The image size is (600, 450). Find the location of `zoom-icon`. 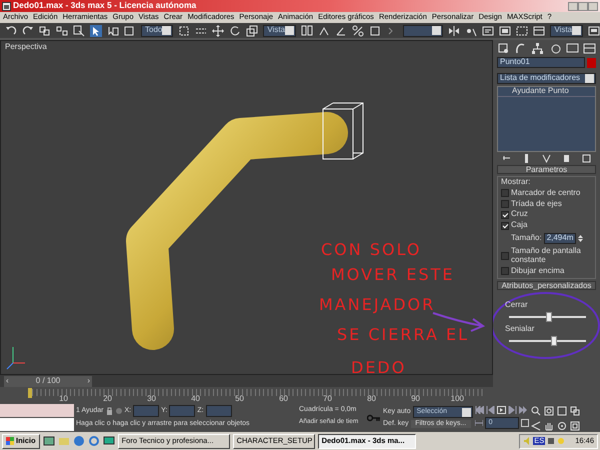

zoom-icon is located at coordinates (535, 411).